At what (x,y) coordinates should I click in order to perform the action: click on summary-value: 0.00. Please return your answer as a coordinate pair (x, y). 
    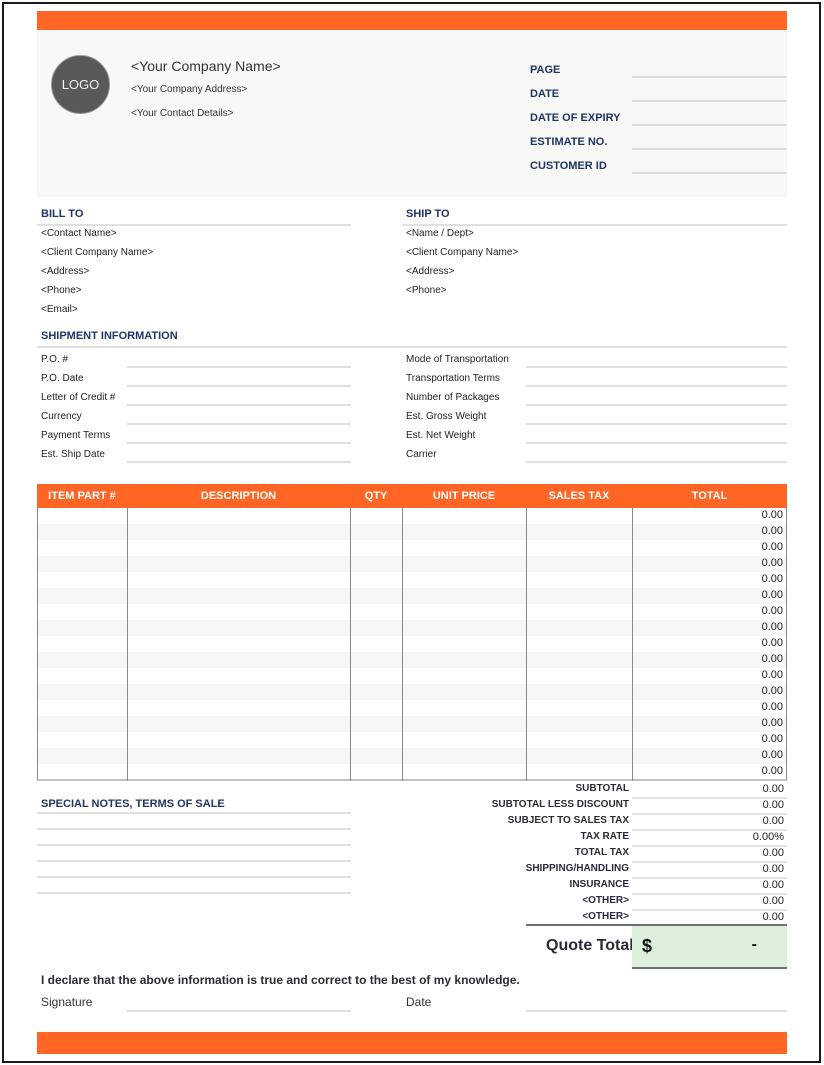
    Looking at the image, I should click on (773, 805).